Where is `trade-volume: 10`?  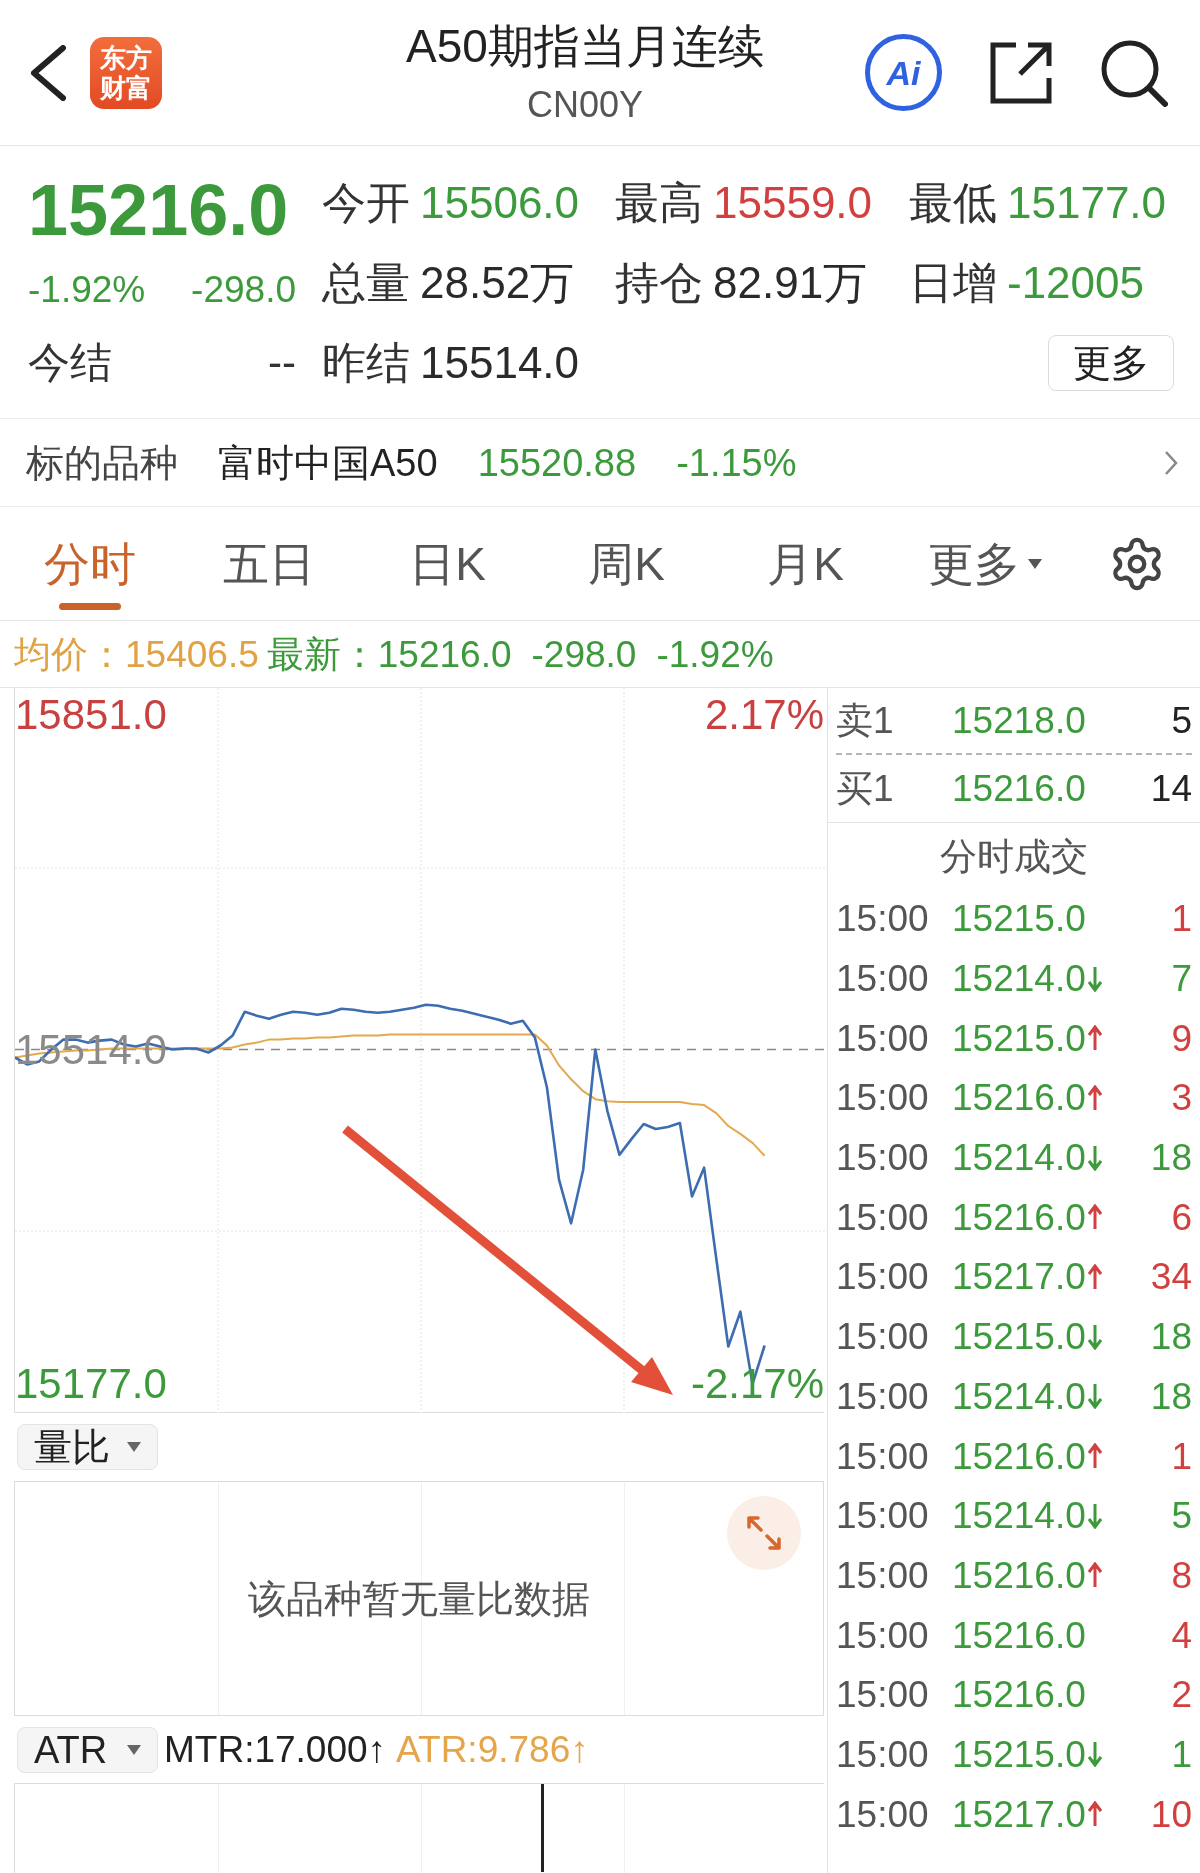
trade-volume: 10 is located at coordinates (1171, 1814).